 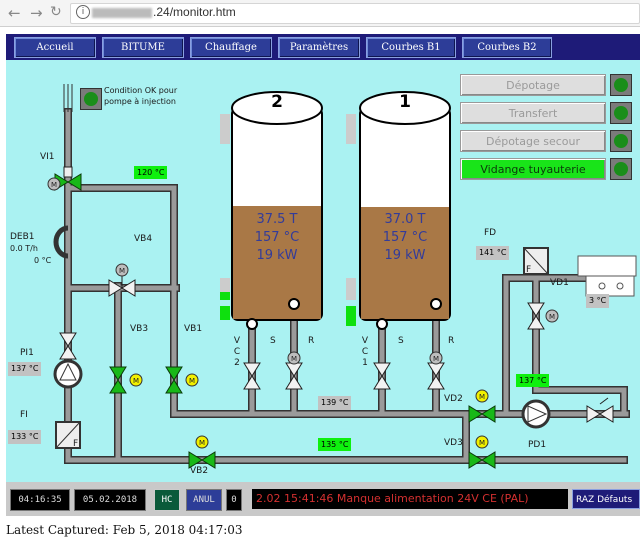 What do you see at coordinates (68, 346) in the screenshot?
I see `valve-check-pi` at bounding box center [68, 346].